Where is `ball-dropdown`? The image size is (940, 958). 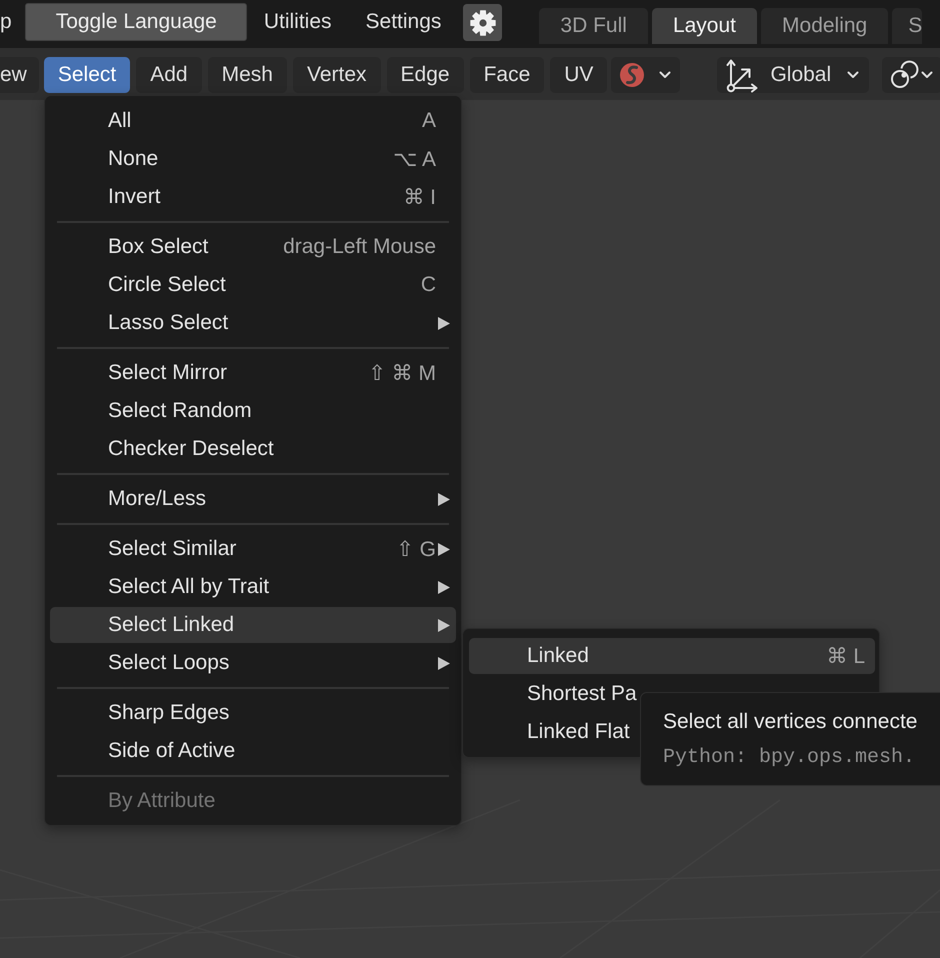
ball-dropdown is located at coordinates (645, 75).